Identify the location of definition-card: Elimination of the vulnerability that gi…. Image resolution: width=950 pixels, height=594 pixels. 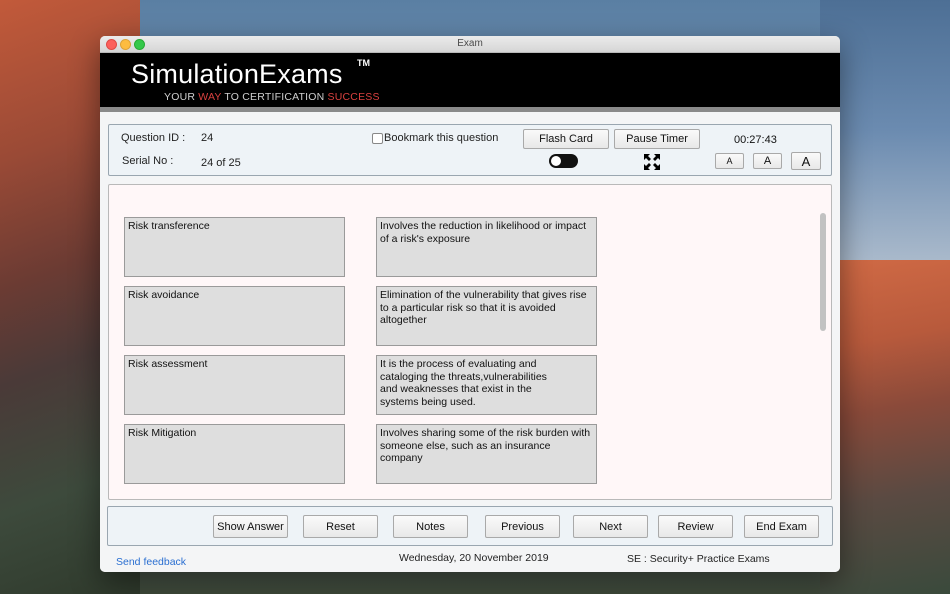
(486, 316).